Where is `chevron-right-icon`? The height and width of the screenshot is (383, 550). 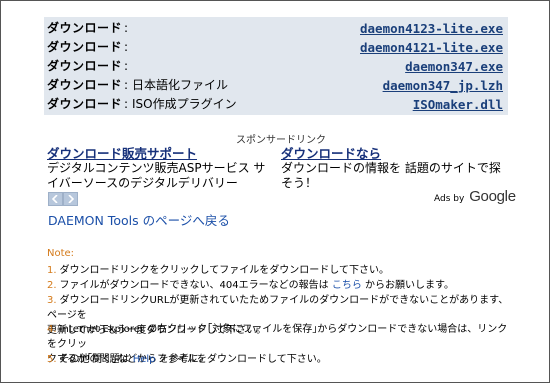 chevron-right-icon is located at coordinates (71, 199).